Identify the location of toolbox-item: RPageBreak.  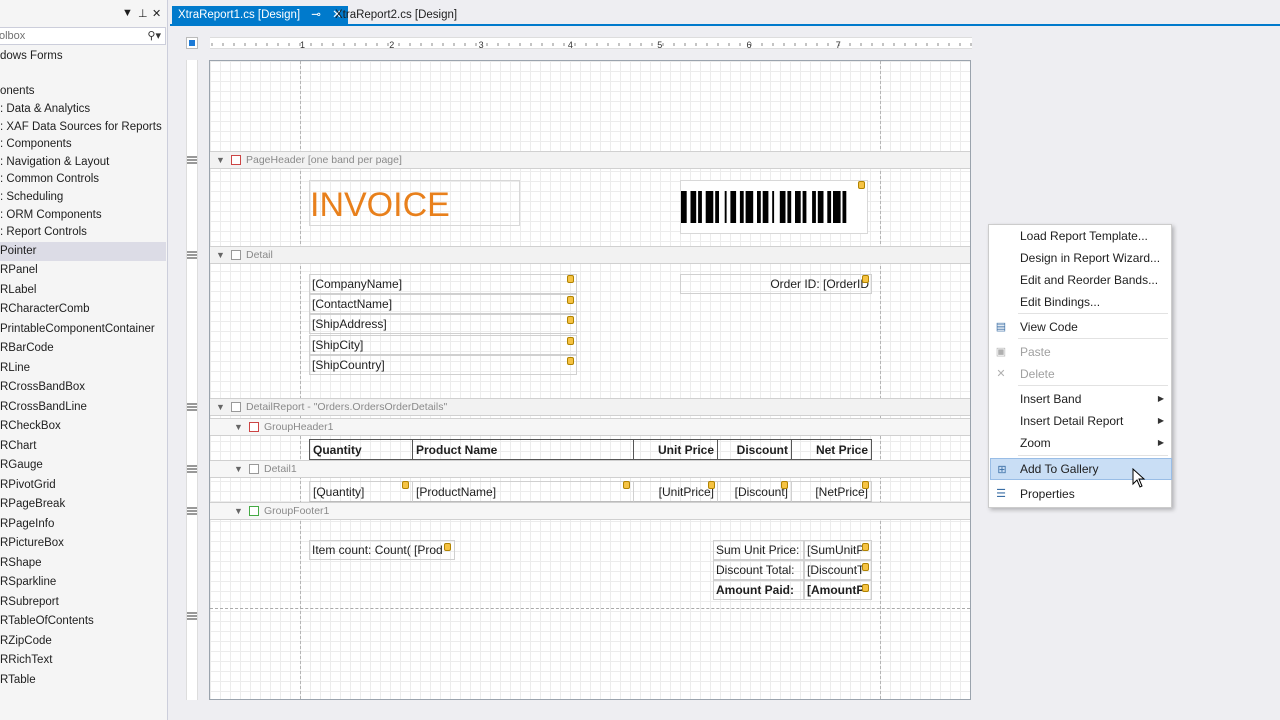
(83, 504).